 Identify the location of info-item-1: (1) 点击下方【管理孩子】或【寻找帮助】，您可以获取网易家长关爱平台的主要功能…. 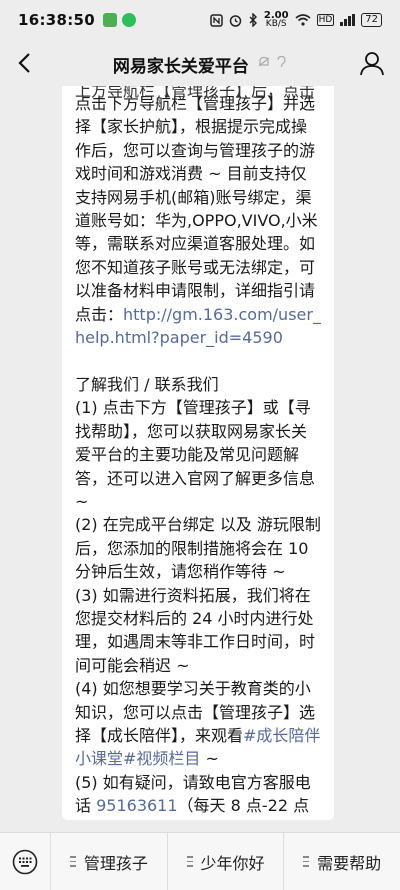
(198, 454).